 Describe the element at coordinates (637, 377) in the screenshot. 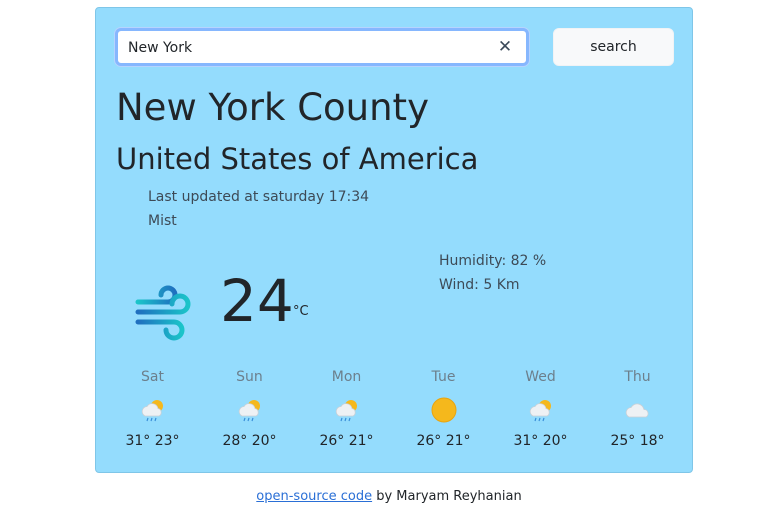

I see `forecast-day-name: Thu` at that location.